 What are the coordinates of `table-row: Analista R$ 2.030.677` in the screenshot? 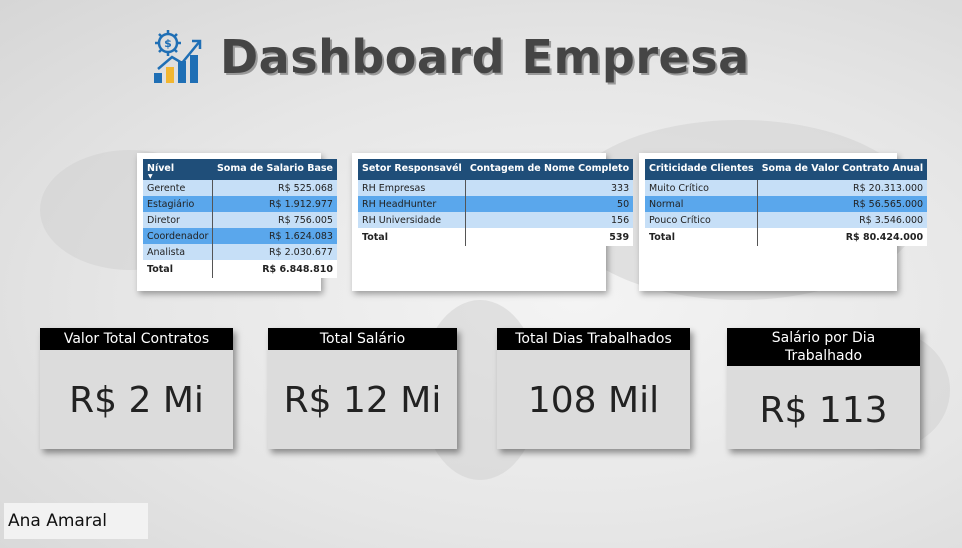 It's located at (240, 252).